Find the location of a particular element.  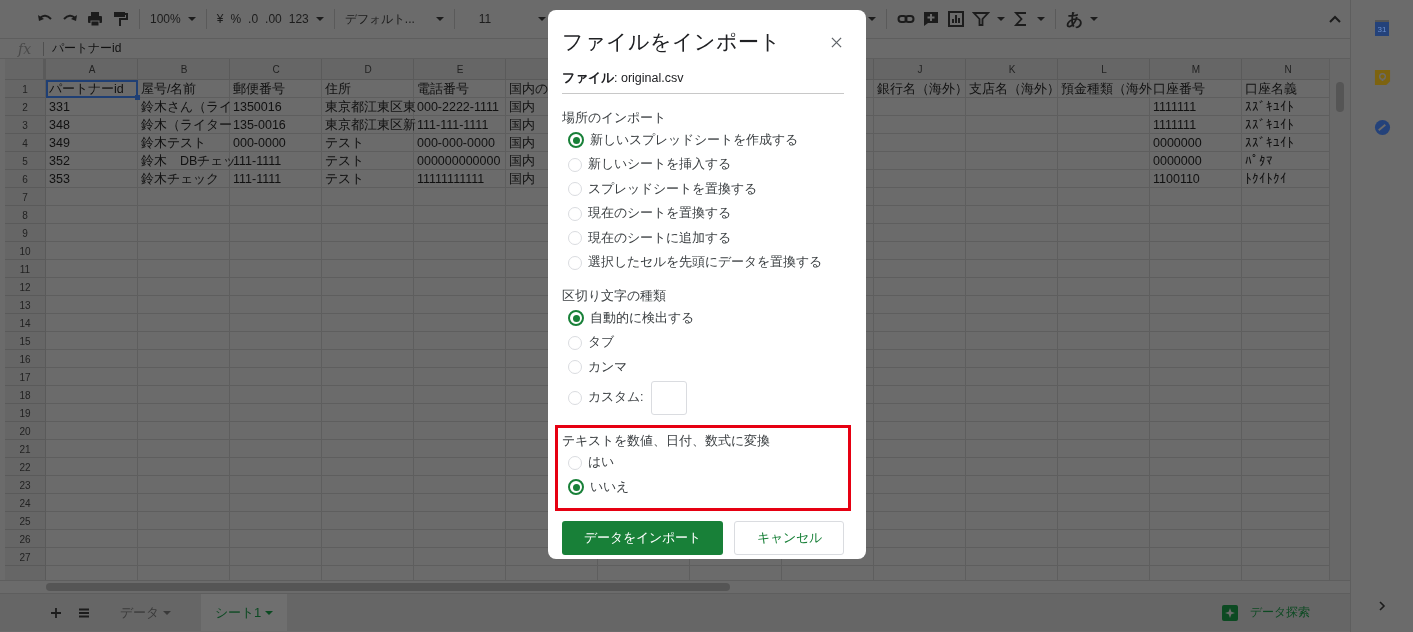

radio-option: はい is located at coordinates (703, 462).